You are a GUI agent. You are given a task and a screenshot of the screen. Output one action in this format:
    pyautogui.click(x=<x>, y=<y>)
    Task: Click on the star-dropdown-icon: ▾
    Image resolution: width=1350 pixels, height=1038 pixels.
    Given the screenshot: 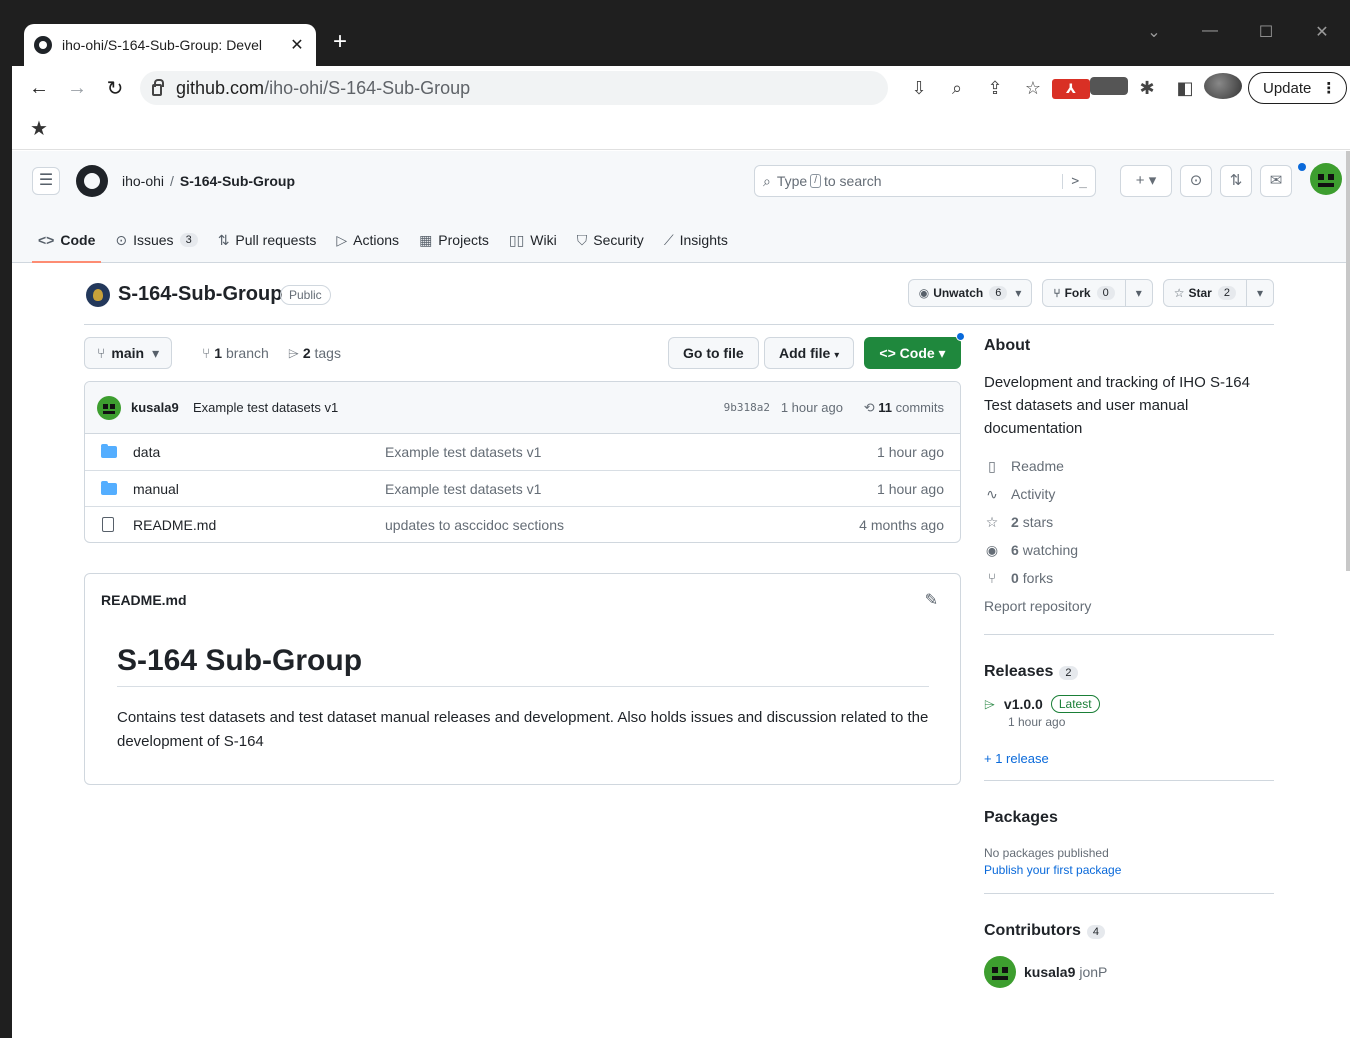 What is the action you would take?
    pyautogui.click(x=1259, y=293)
    